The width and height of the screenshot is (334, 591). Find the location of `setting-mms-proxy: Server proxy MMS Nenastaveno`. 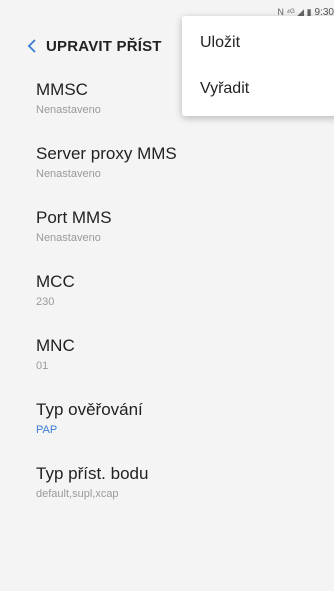

setting-mms-proxy: Server proxy MMS Nenastaveno is located at coordinates (167, 162).